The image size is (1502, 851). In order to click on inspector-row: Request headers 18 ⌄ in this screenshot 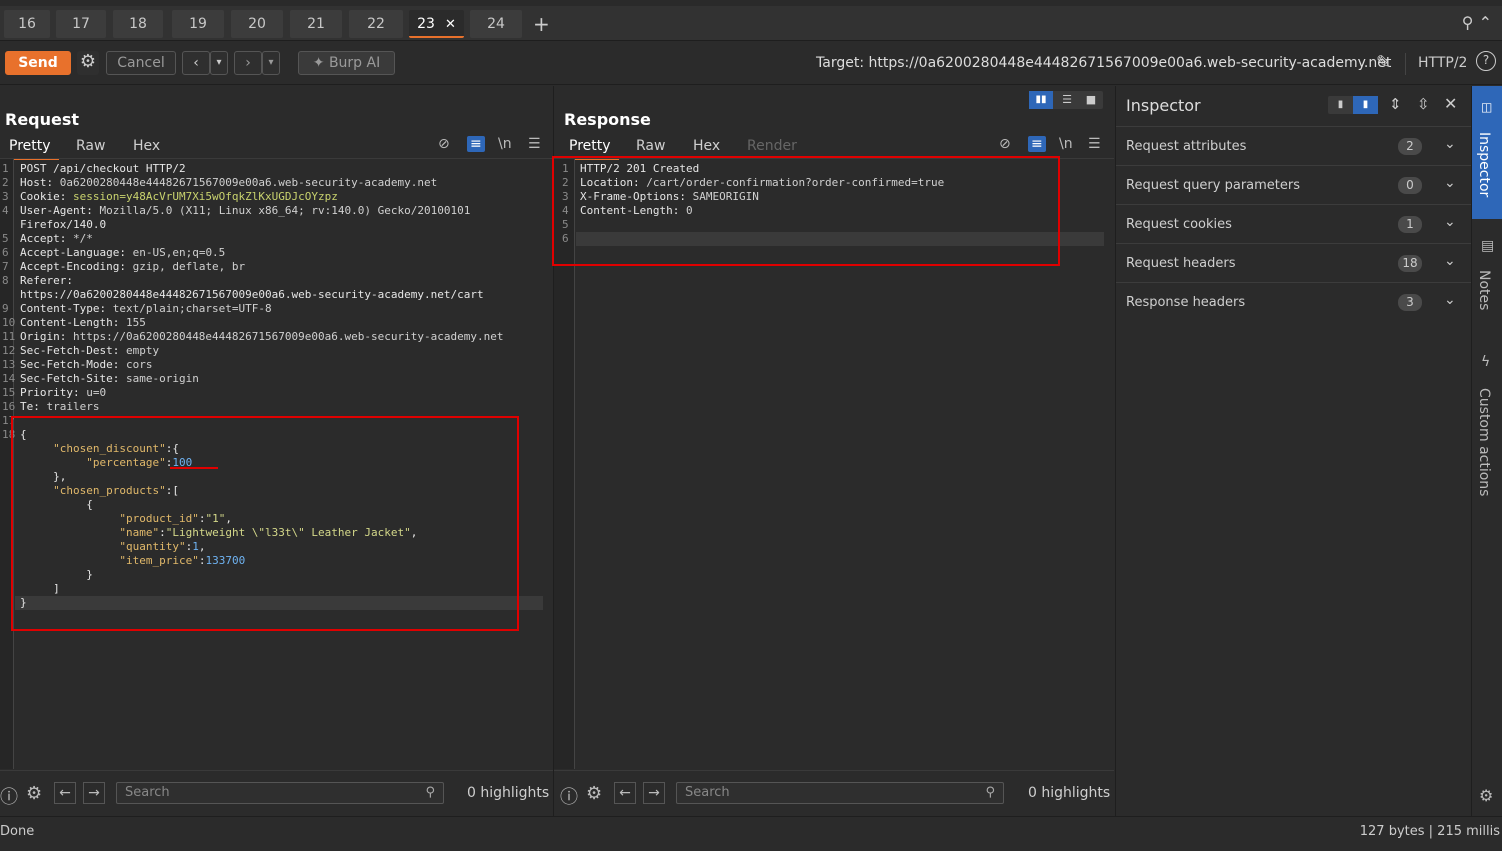, I will do `click(1294, 262)`.